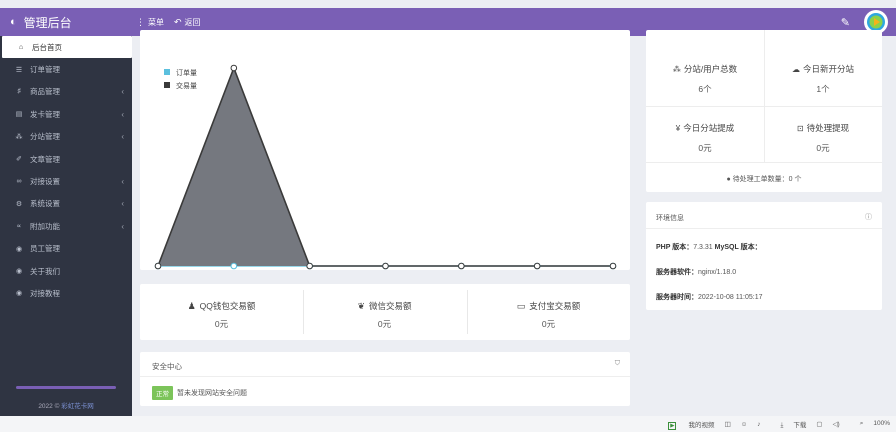  What do you see at coordinates (21, 47) in the screenshot?
I see `home-icon: ⌂` at bounding box center [21, 47].